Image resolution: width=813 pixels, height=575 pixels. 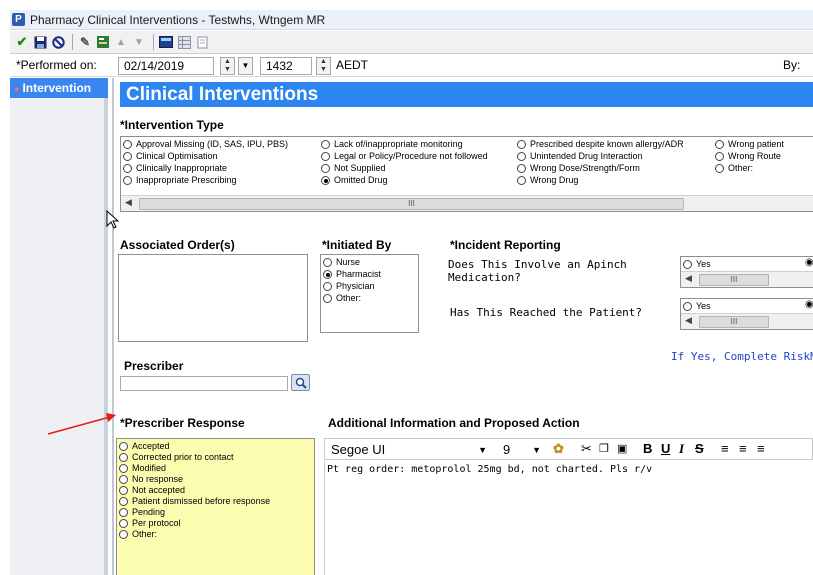 I want to click on intervention-option: Unintended Drug Interaction, so click(x=580, y=156).